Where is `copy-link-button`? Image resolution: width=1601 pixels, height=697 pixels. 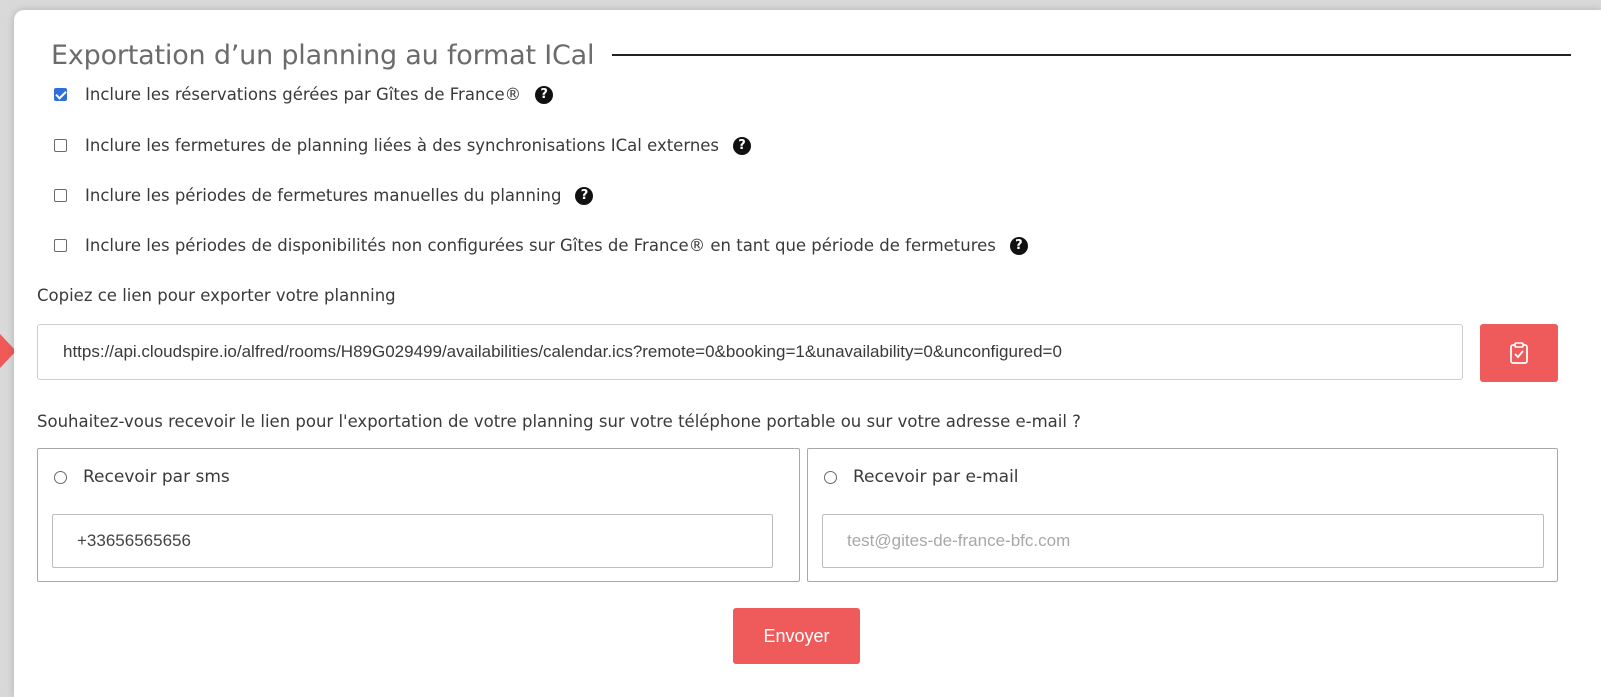 copy-link-button is located at coordinates (1519, 353).